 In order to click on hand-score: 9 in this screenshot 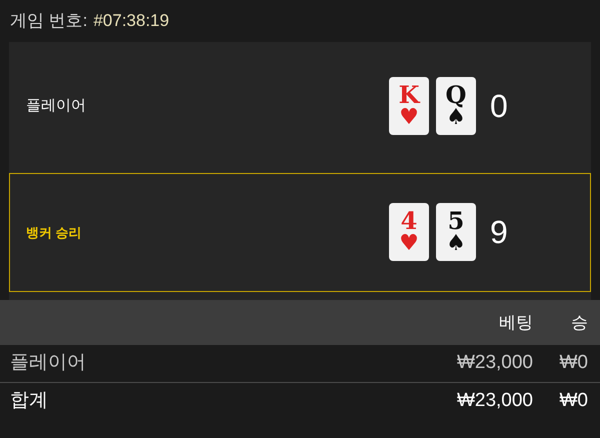, I will do `click(499, 232)`.